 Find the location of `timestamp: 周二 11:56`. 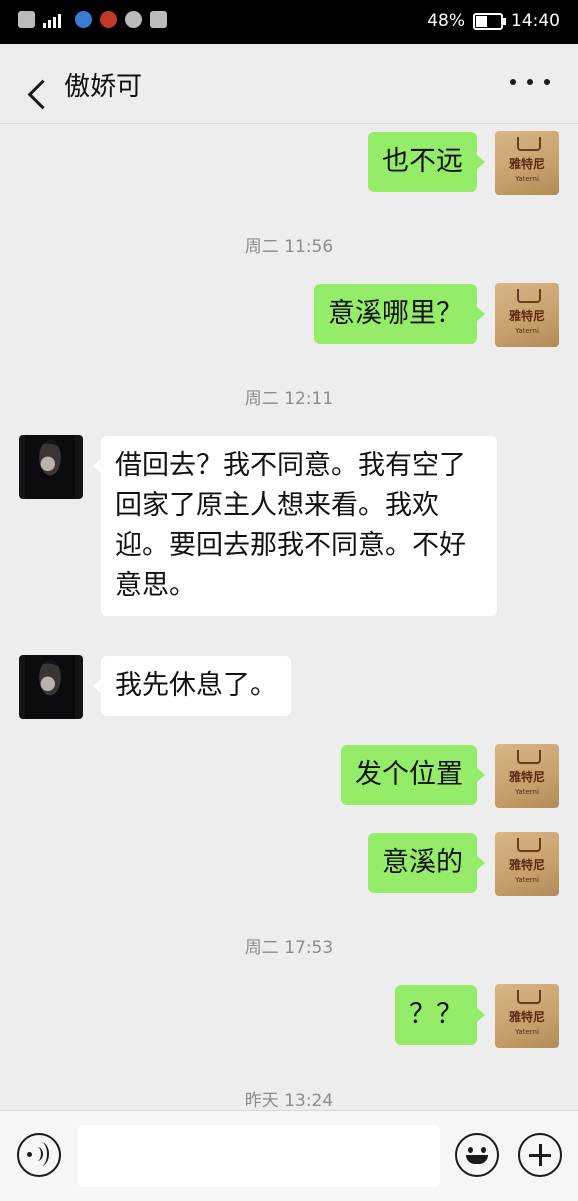

timestamp: 周二 11:56 is located at coordinates (289, 247).